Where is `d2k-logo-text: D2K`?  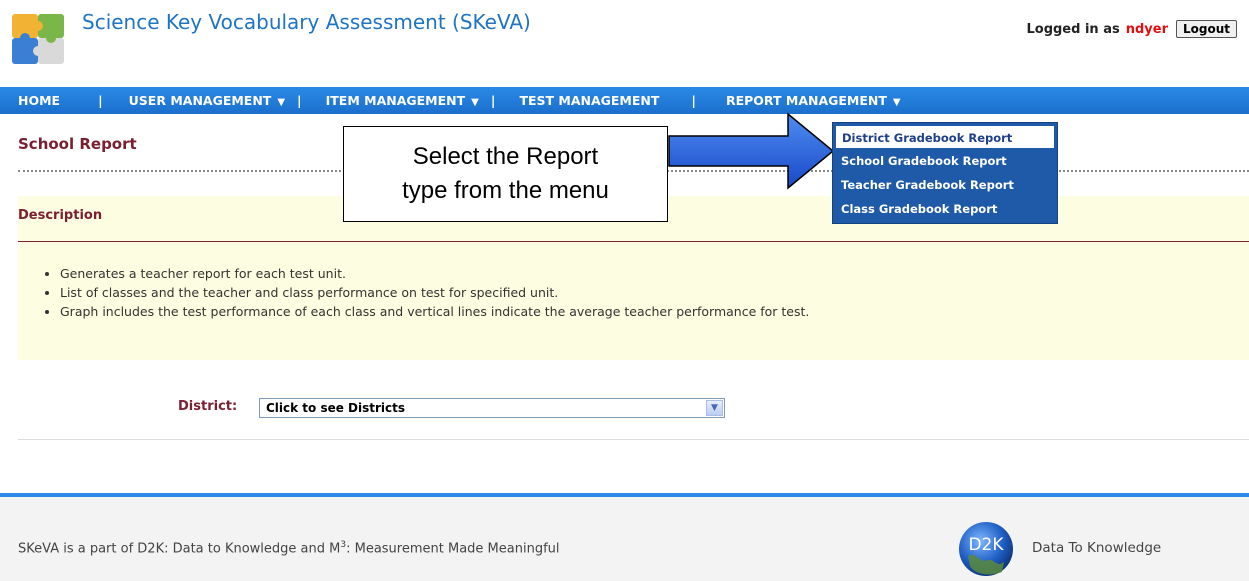
d2k-logo-text: D2K is located at coordinates (986, 545).